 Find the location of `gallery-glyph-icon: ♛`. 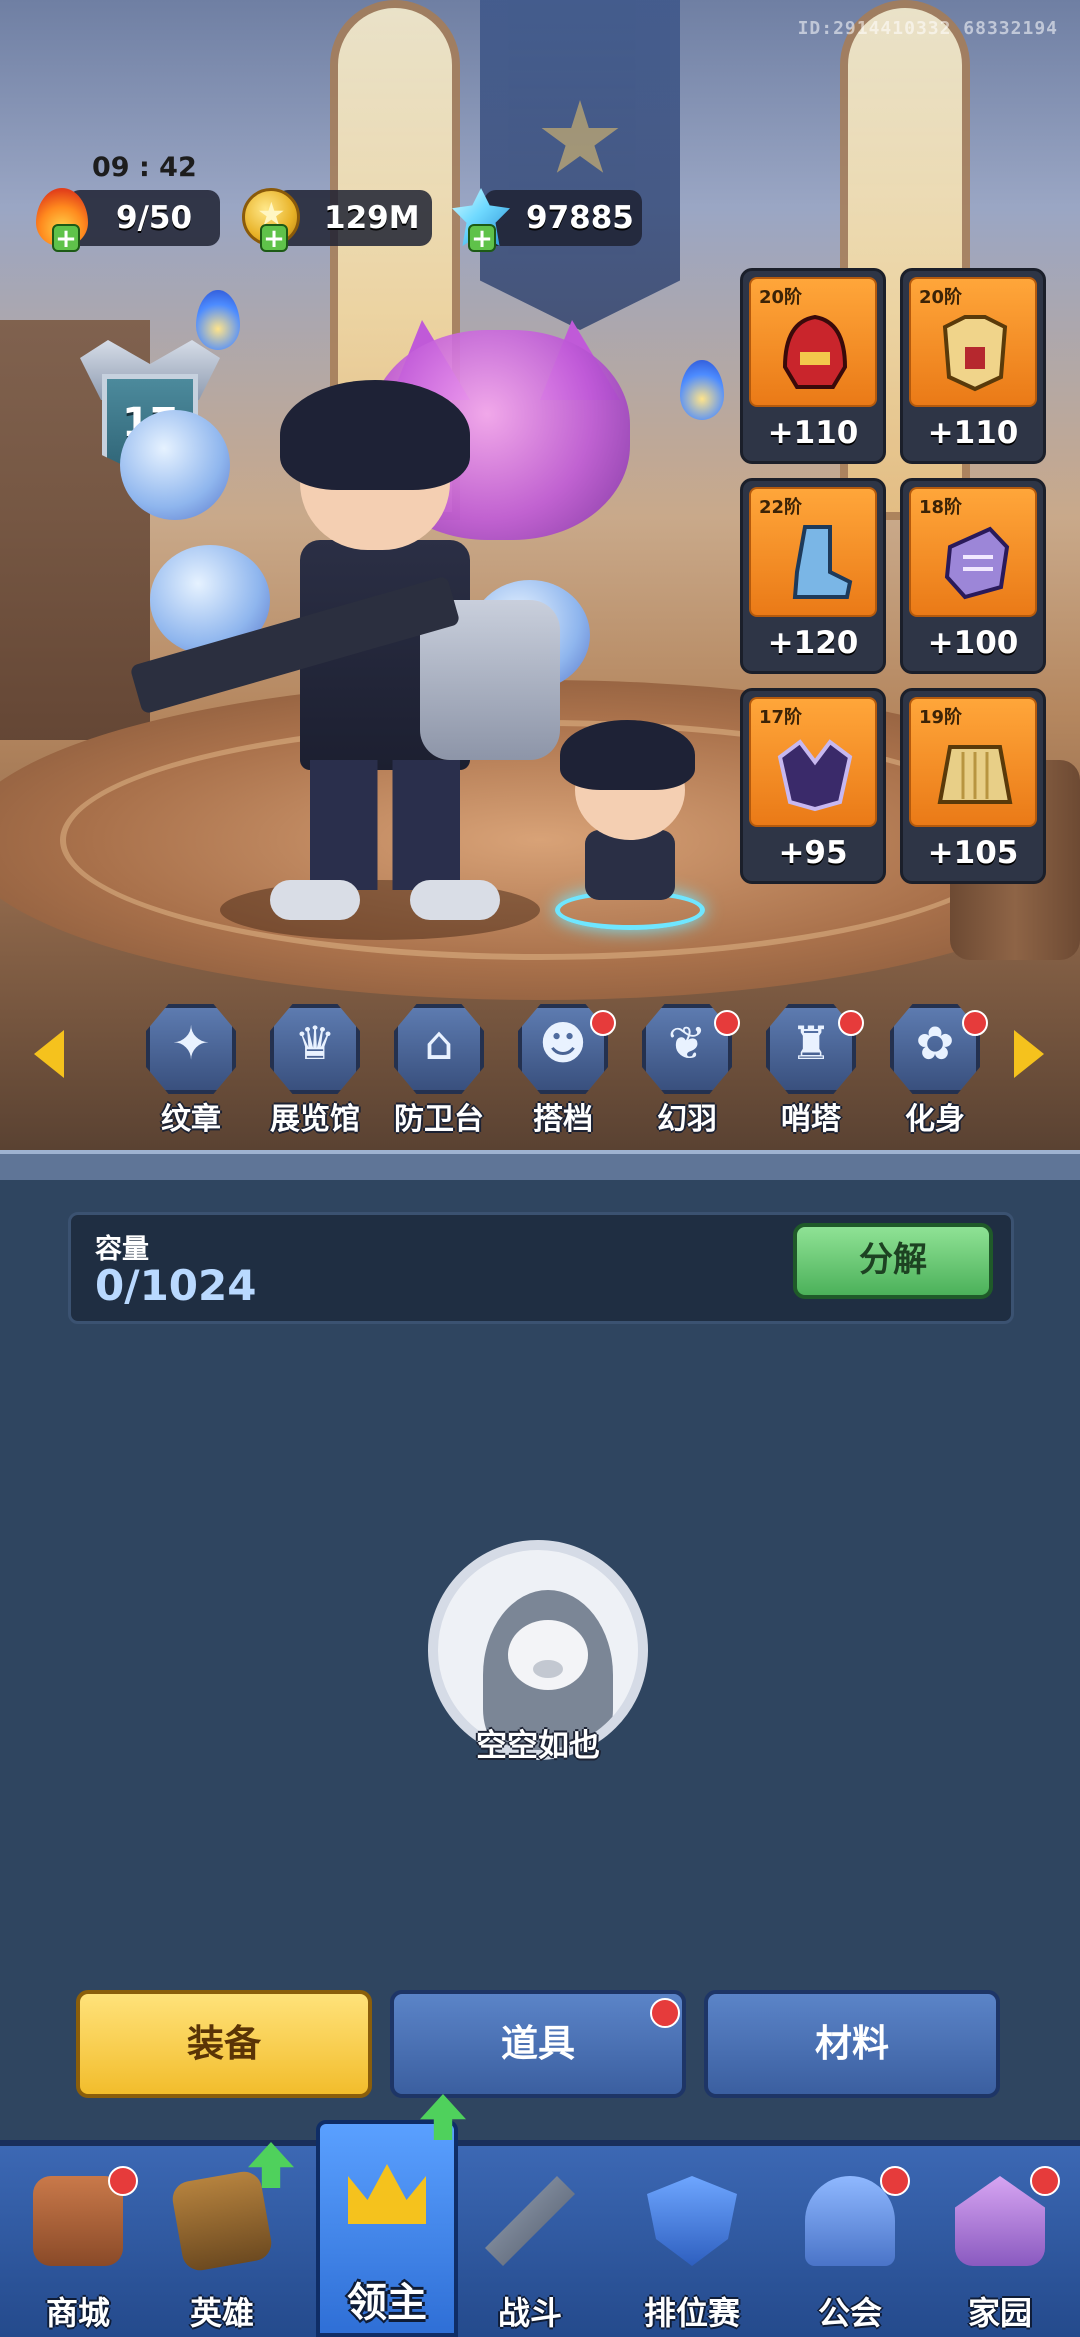

gallery-glyph-icon: ♛ is located at coordinates (315, 1043).